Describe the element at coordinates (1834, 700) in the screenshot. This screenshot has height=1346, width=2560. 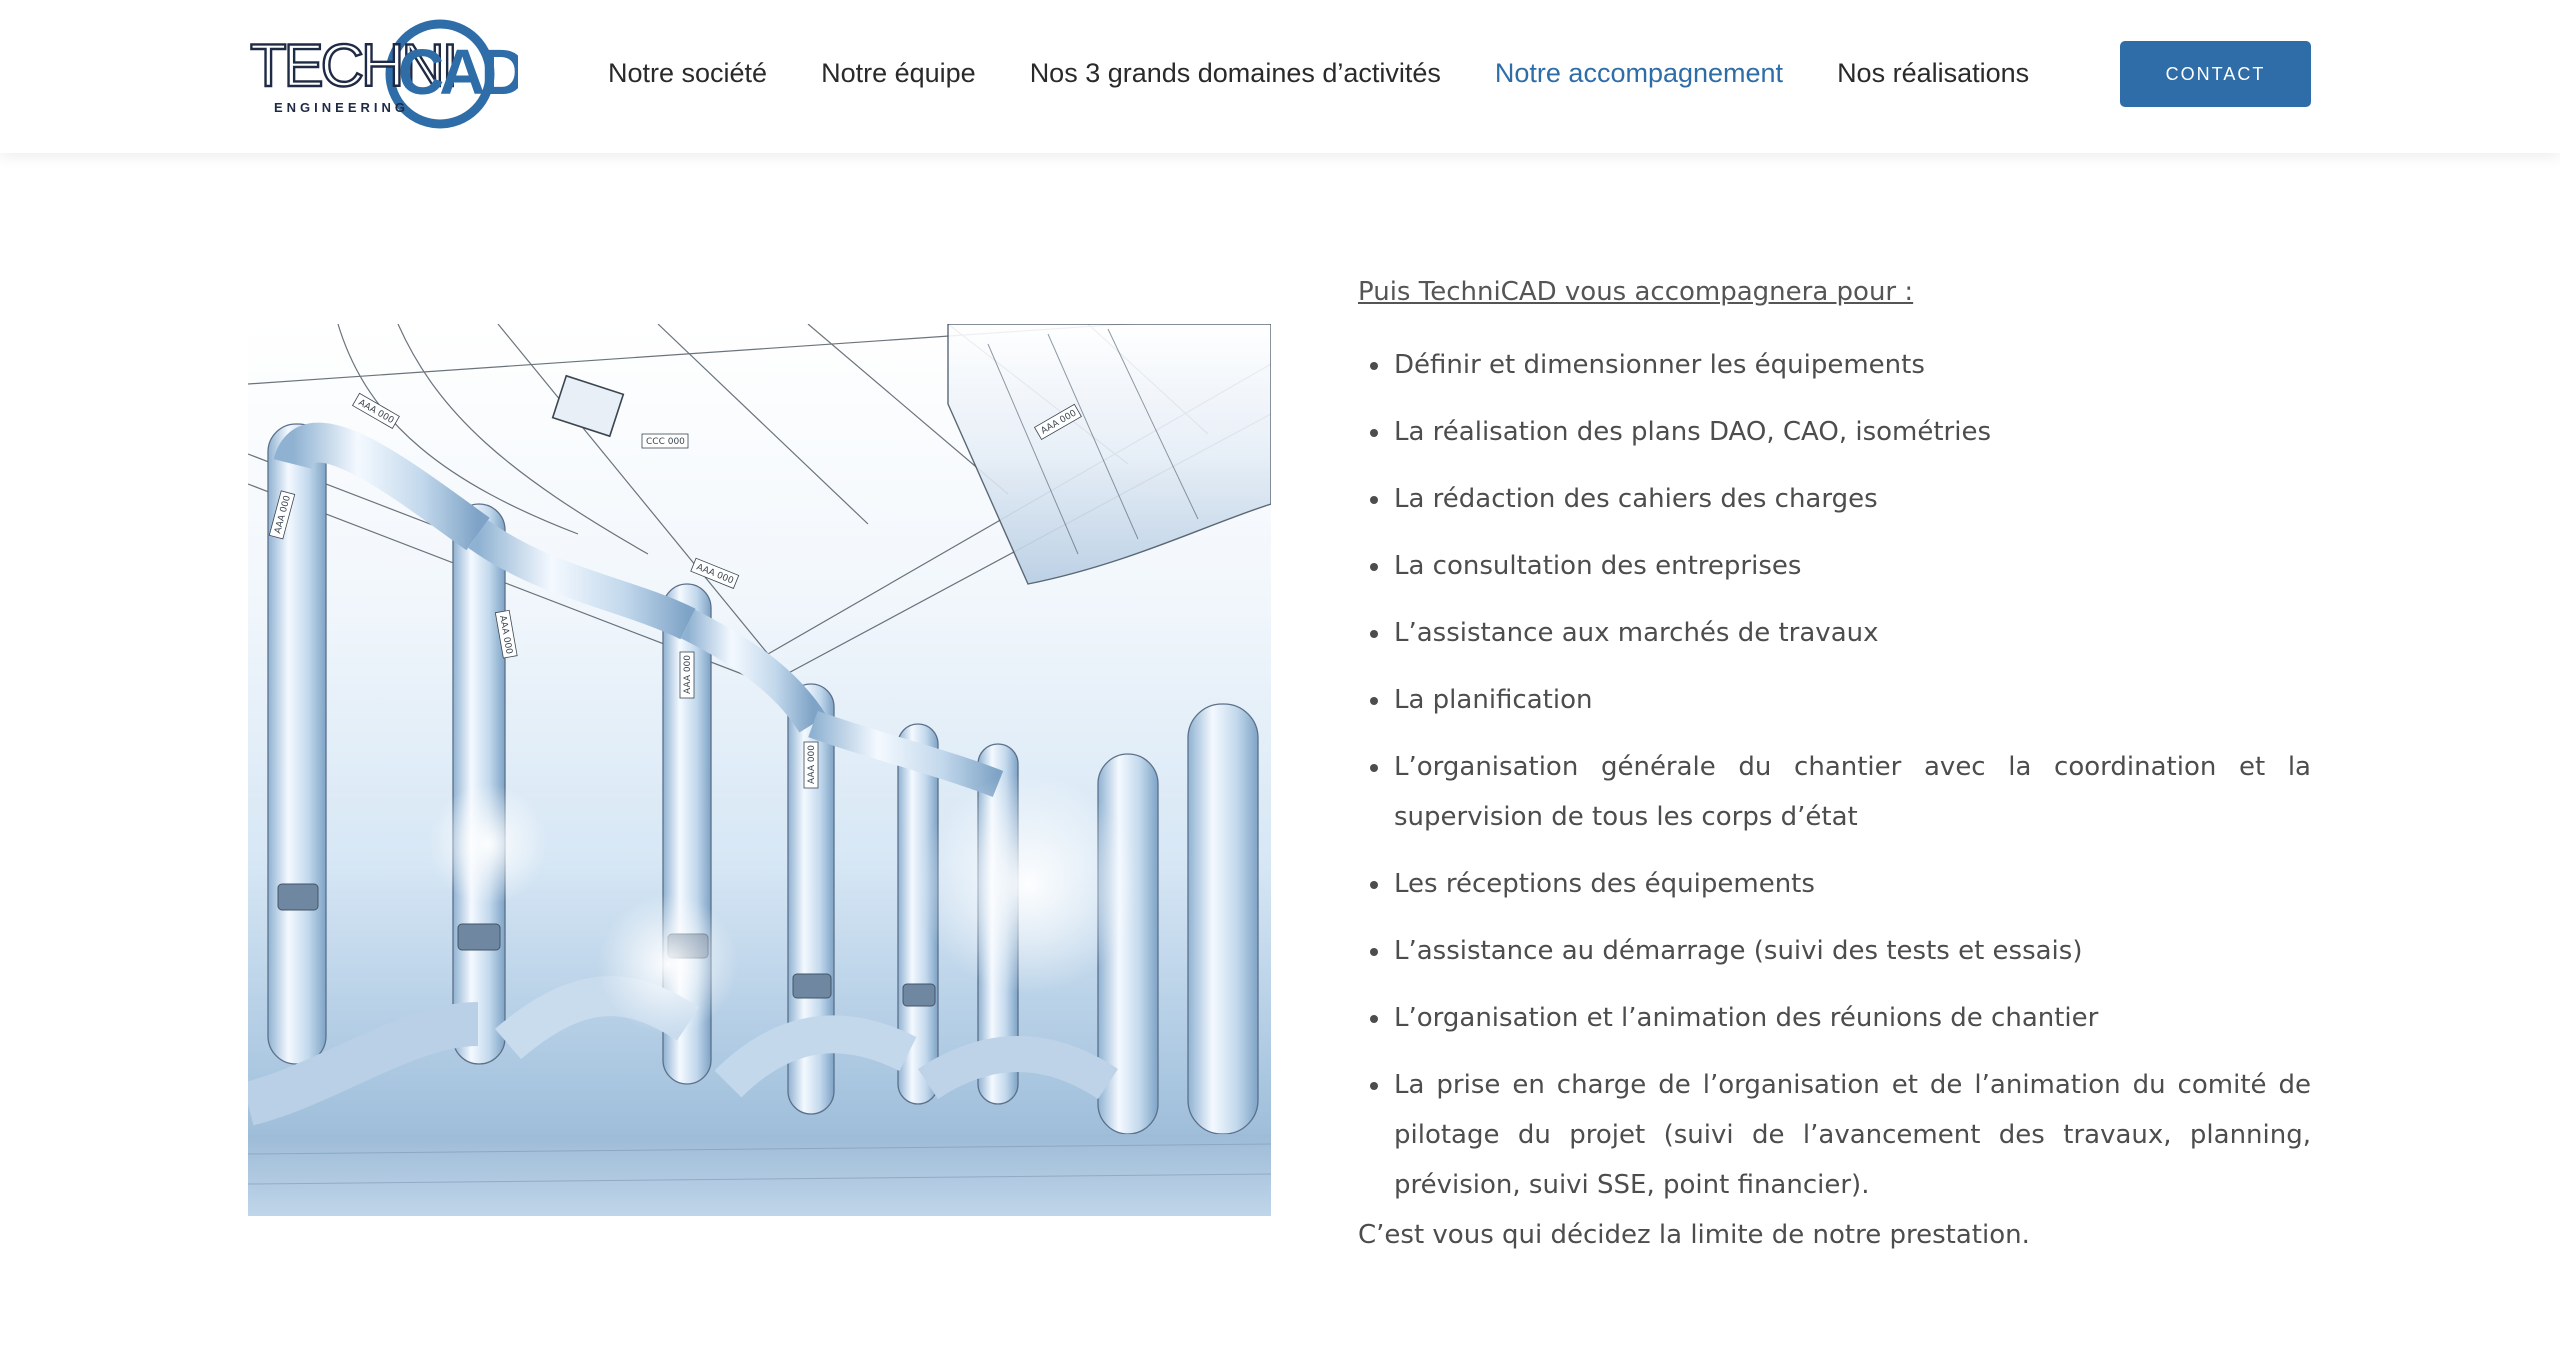
I see `list-item: La planification` at that location.